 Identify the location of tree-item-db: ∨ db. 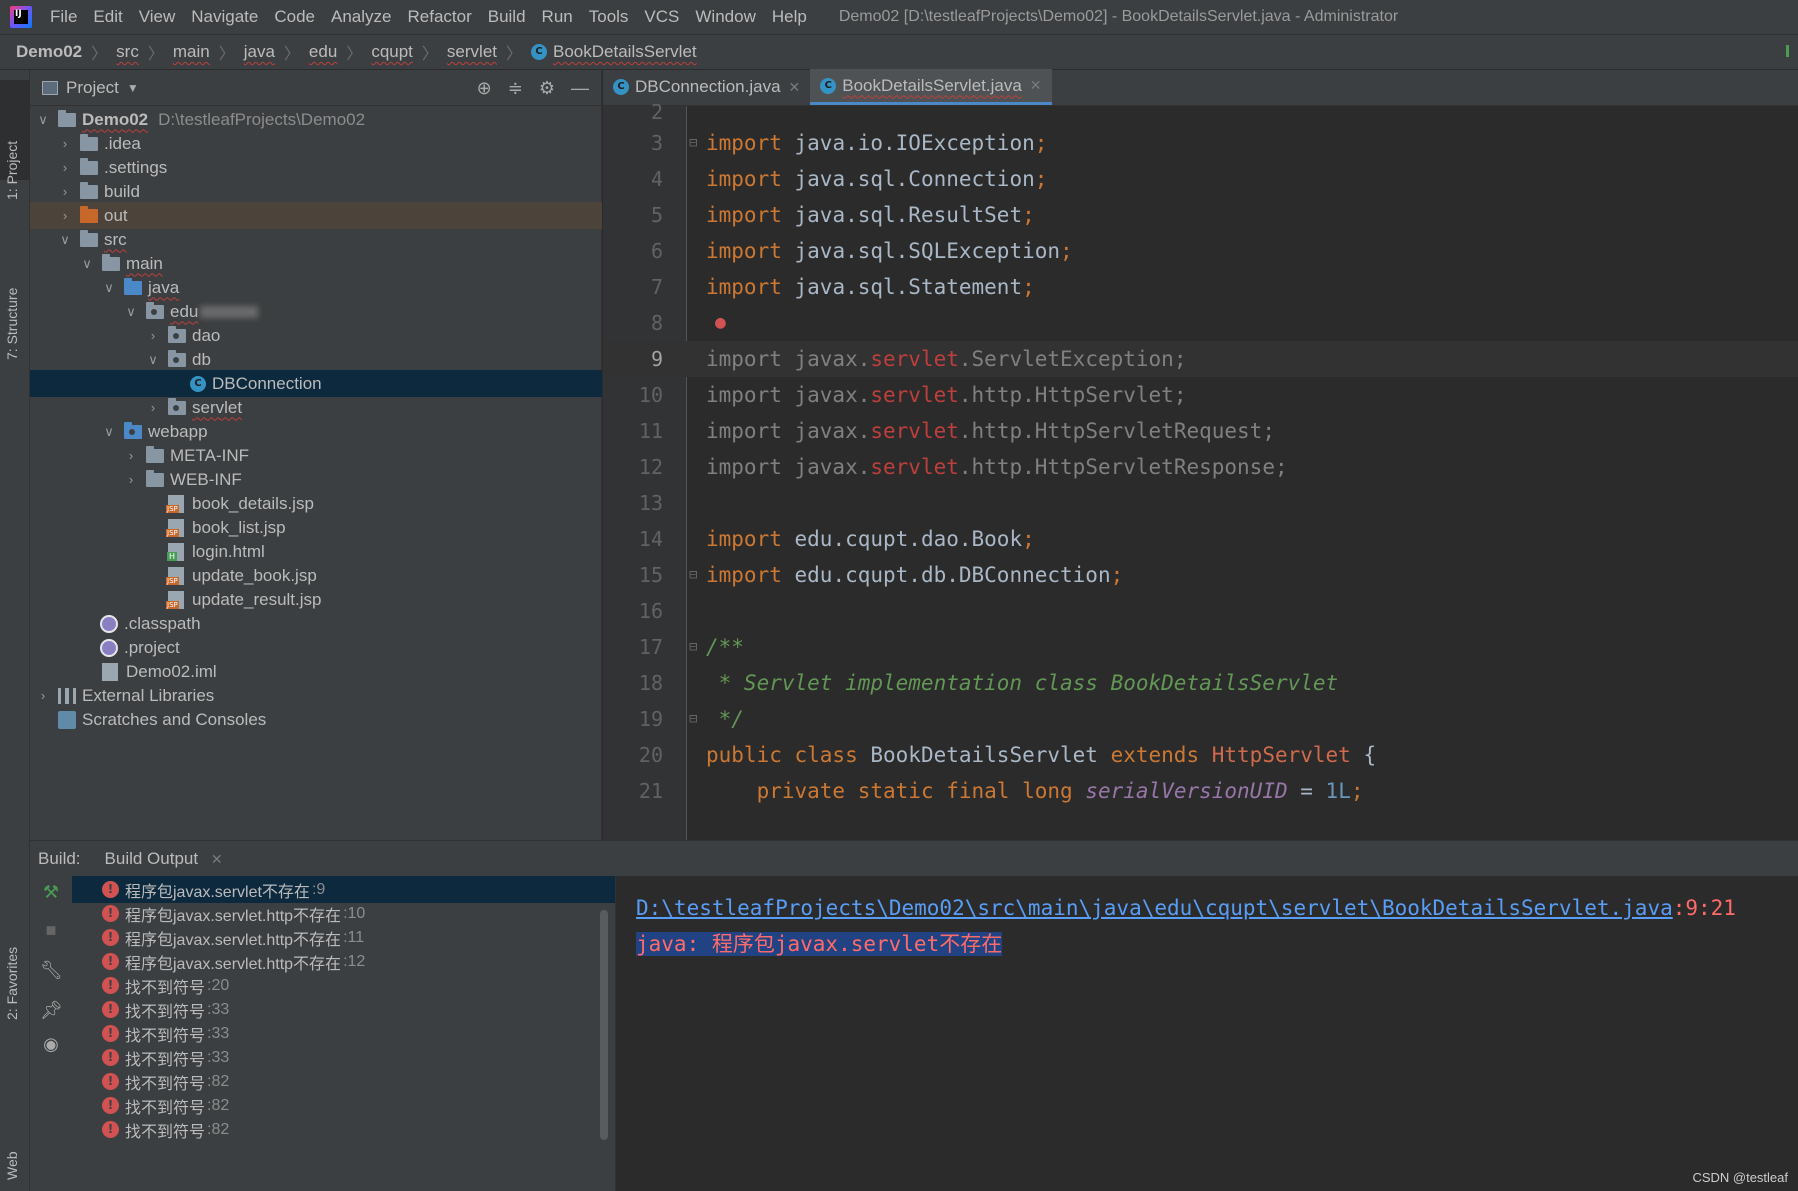
(316, 359).